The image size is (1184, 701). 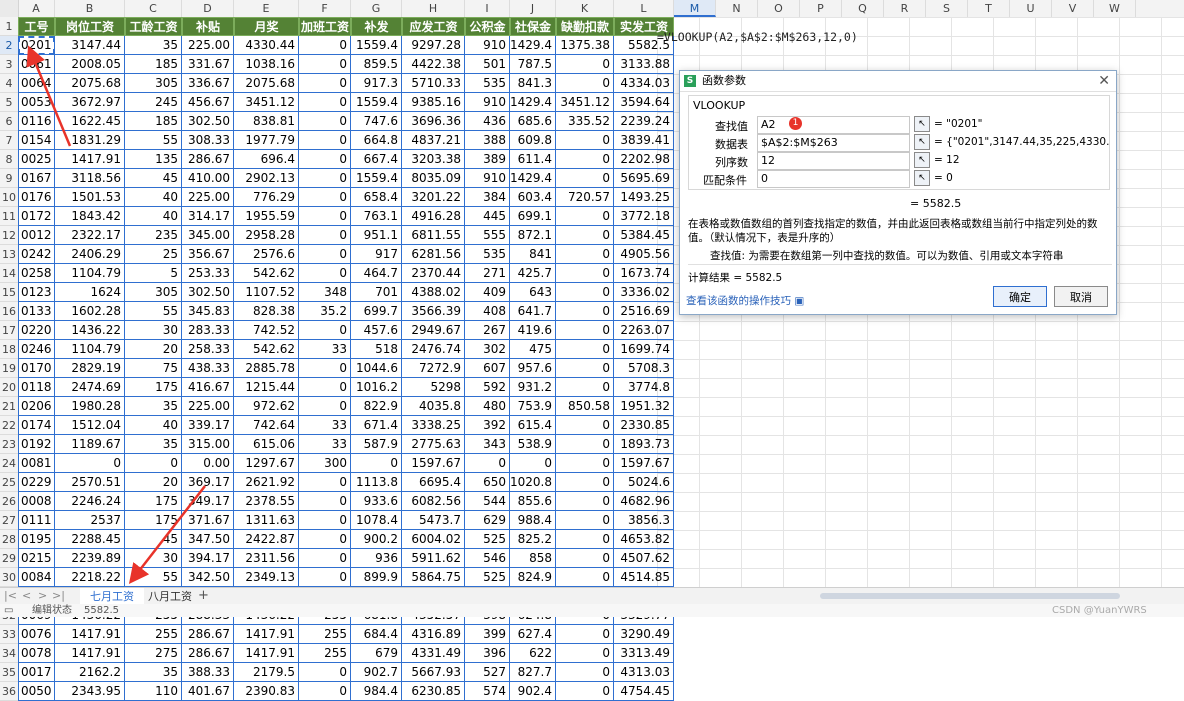 I want to click on table-cell: 4330.44, so click(x=266, y=45).